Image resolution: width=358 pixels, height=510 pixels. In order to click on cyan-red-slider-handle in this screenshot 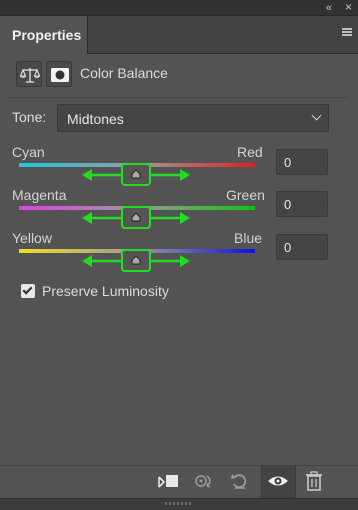, I will do `click(136, 175)`.